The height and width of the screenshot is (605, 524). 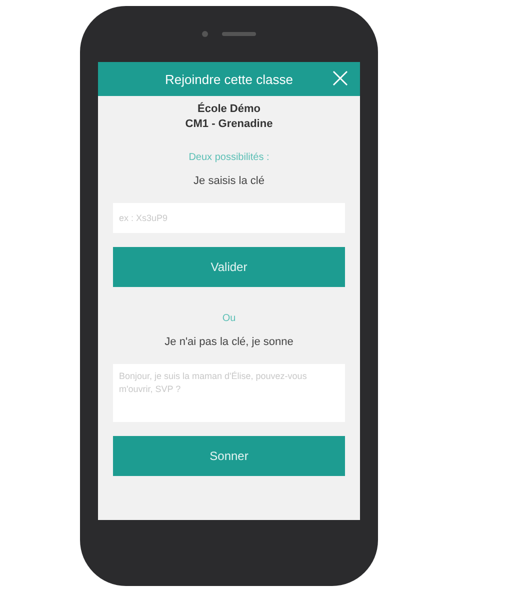 I want to click on validate-button: Valider, so click(x=229, y=267).